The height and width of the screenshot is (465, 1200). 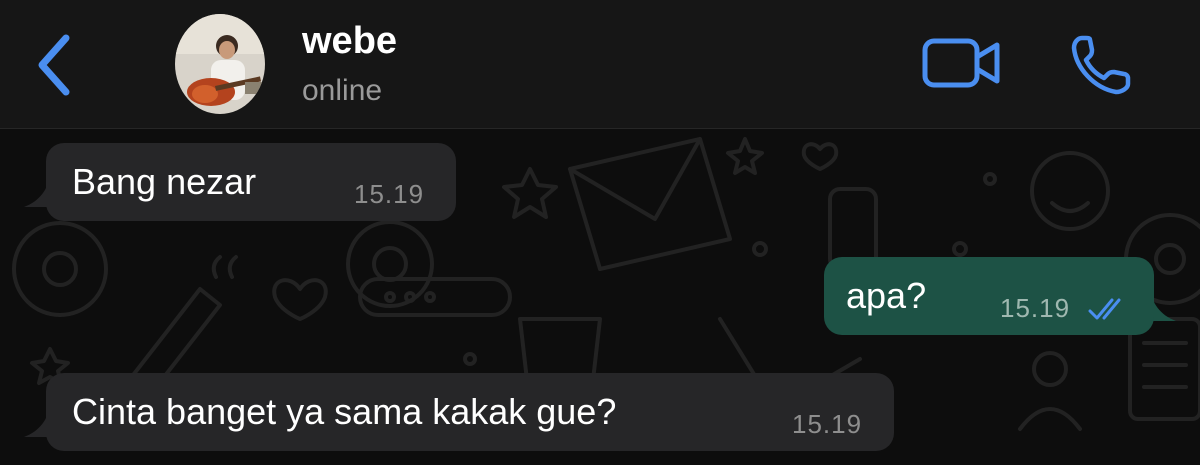 I want to click on message-text: Cinta banget ya sama kakak gue?, so click(x=344, y=411).